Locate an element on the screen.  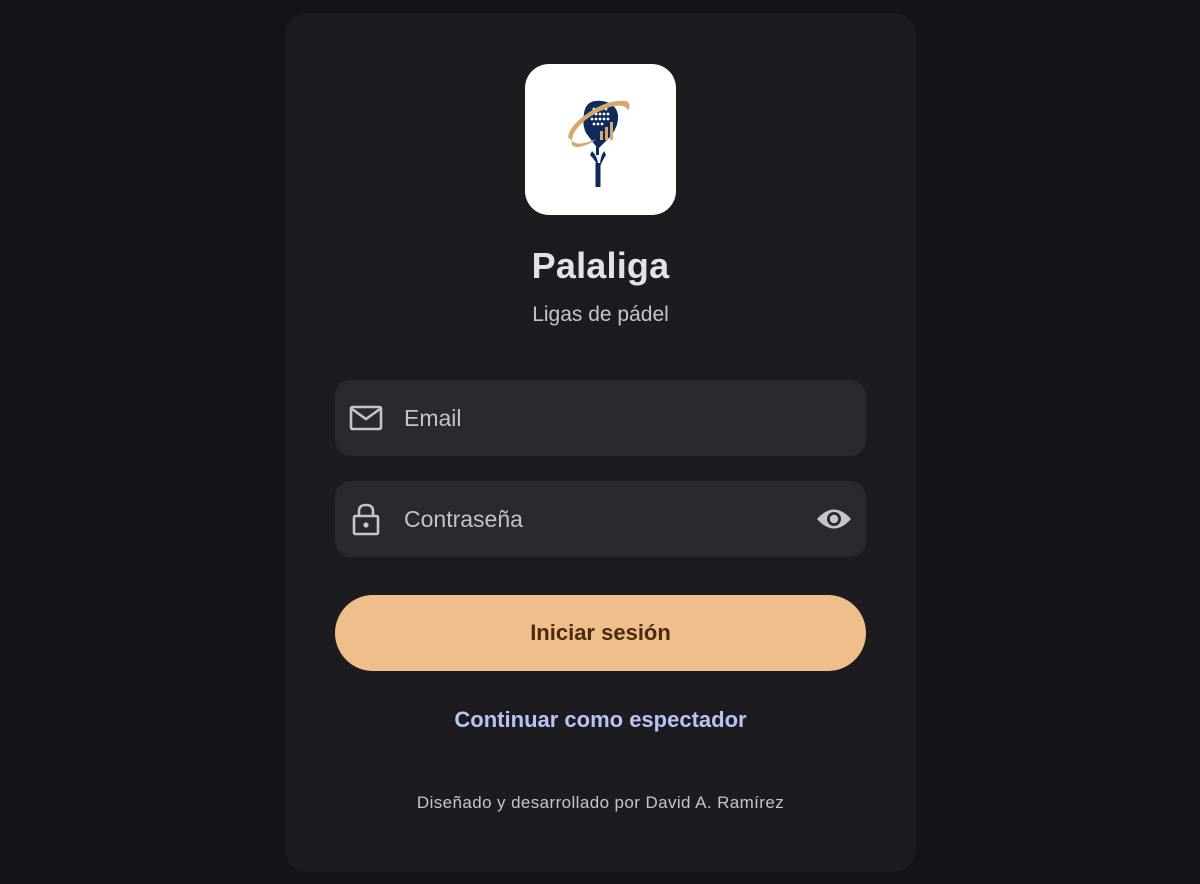
eye-icon is located at coordinates (834, 519).